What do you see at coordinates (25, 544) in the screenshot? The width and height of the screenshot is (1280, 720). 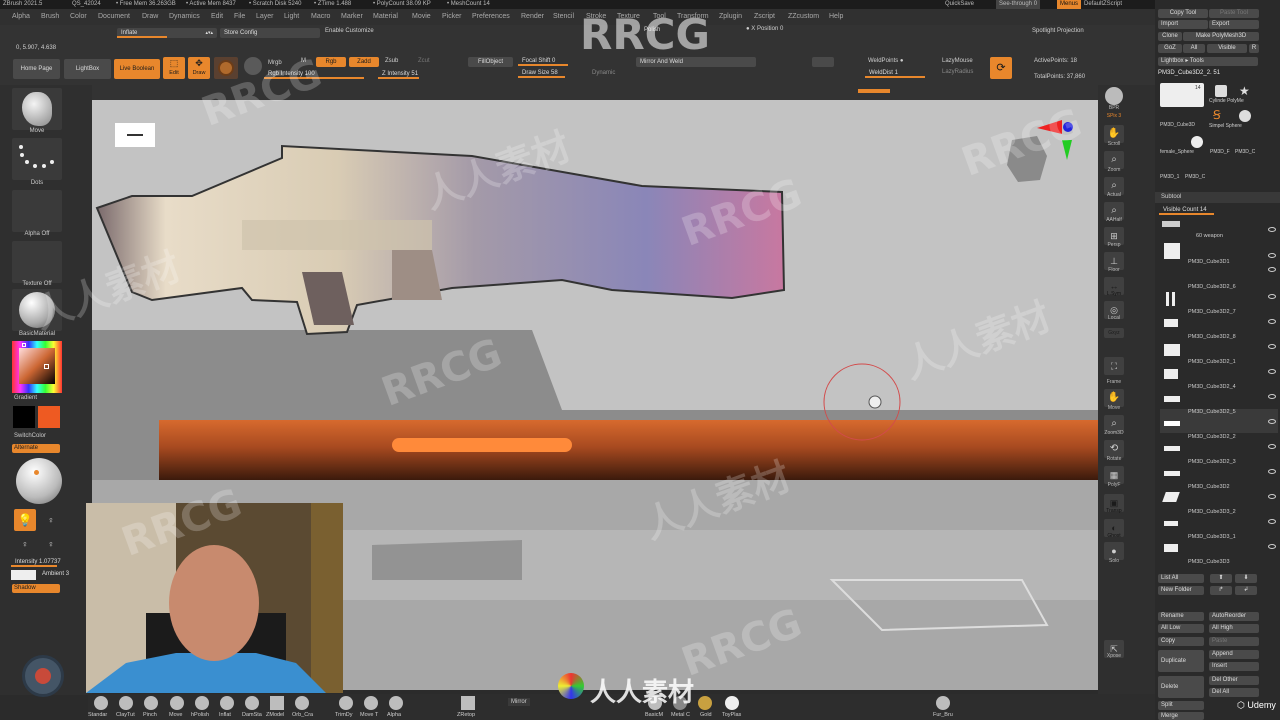 I see `light-bulb-2-icon: ♀` at bounding box center [25, 544].